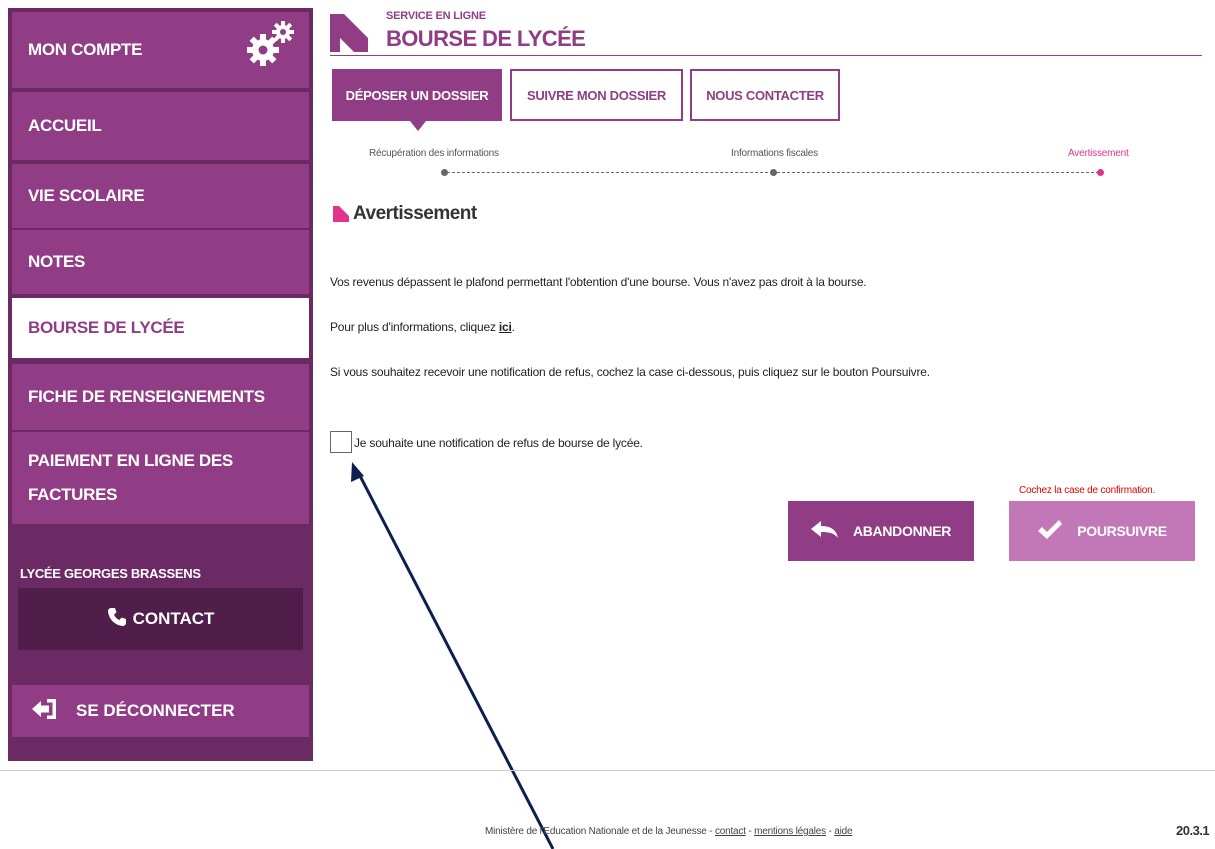 The width and height of the screenshot is (1215, 849). What do you see at coordinates (160, 262) in the screenshot?
I see `sidebar-item-notes: NOTES` at bounding box center [160, 262].